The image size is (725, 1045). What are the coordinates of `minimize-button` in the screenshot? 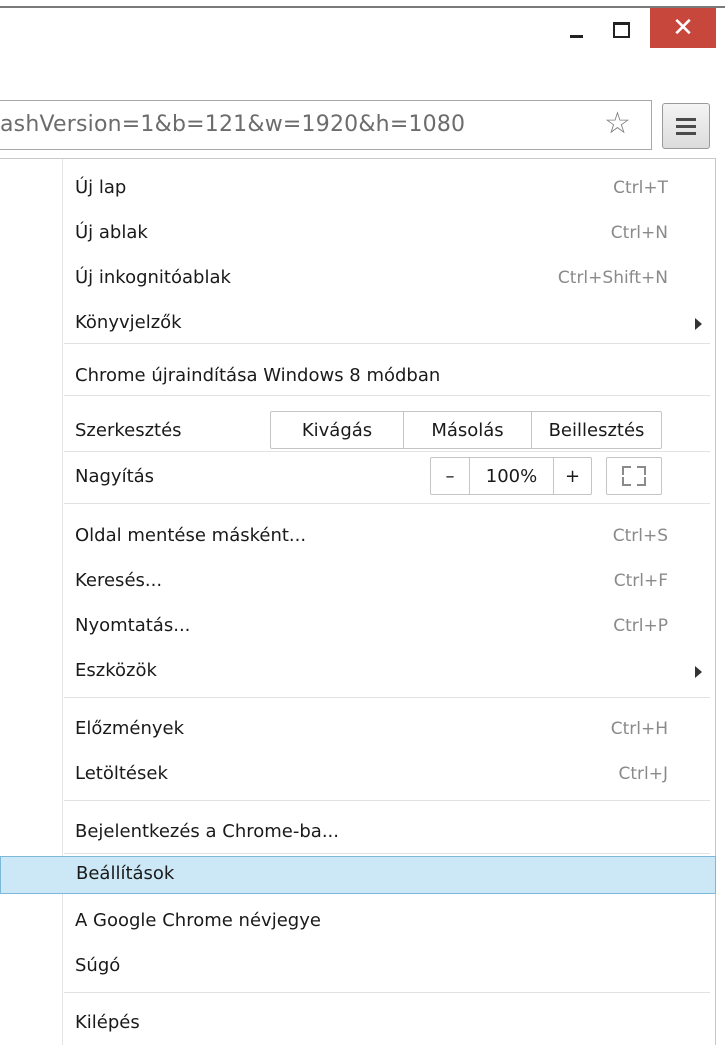 It's located at (576, 29).